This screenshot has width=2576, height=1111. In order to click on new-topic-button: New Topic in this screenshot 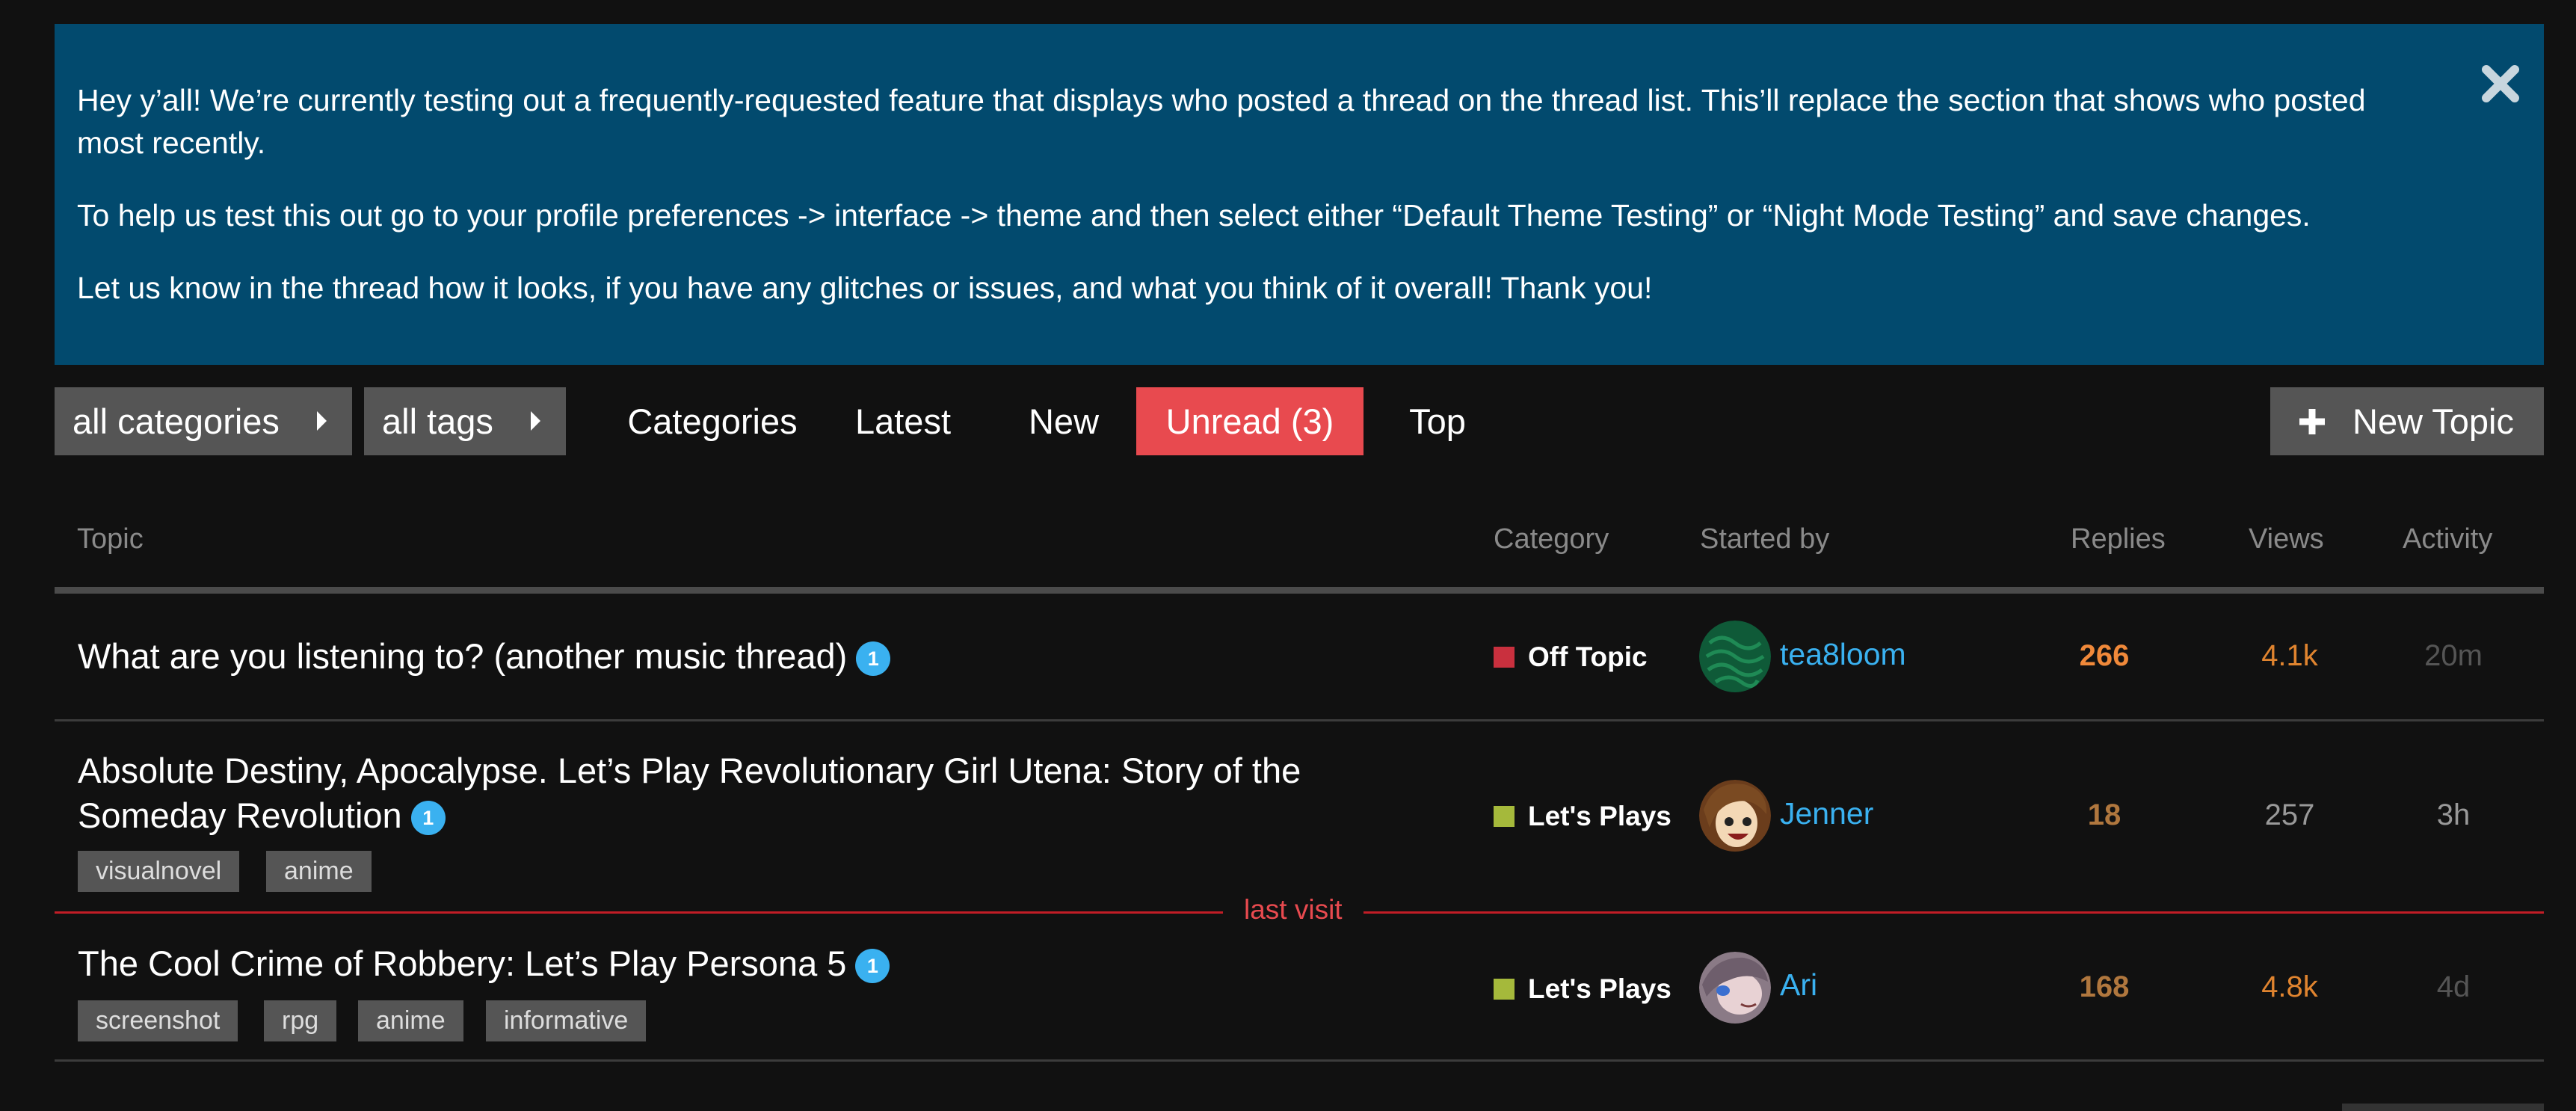, I will do `click(2407, 421)`.